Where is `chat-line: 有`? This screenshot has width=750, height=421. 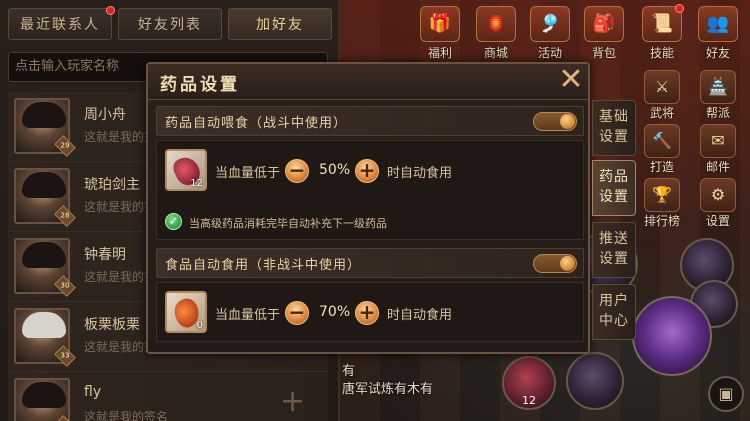
chat-line: 有 is located at coordinates (349, 371).